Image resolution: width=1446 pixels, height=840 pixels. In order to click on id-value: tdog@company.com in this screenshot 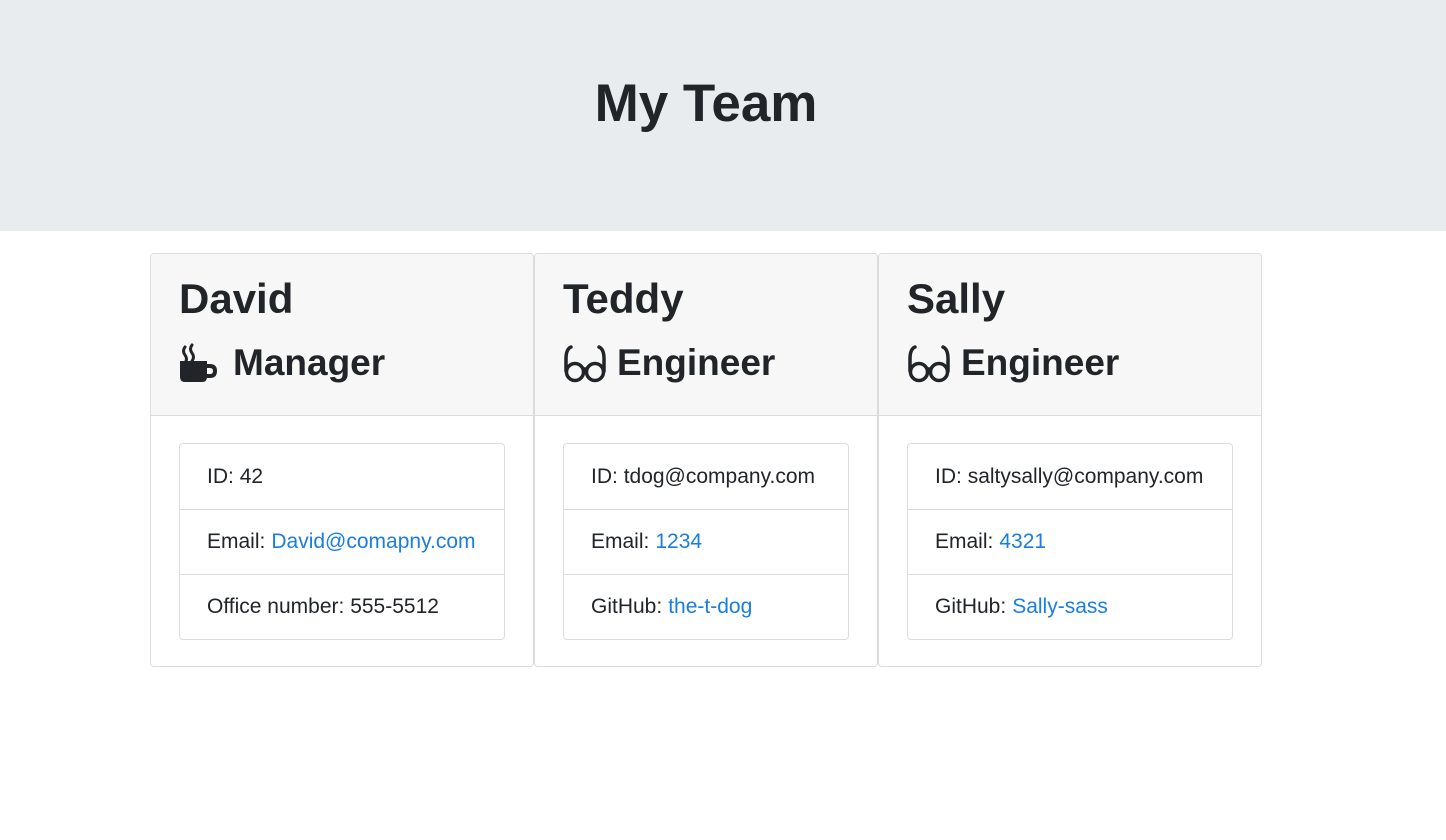, I will do `click(719, 476)`.